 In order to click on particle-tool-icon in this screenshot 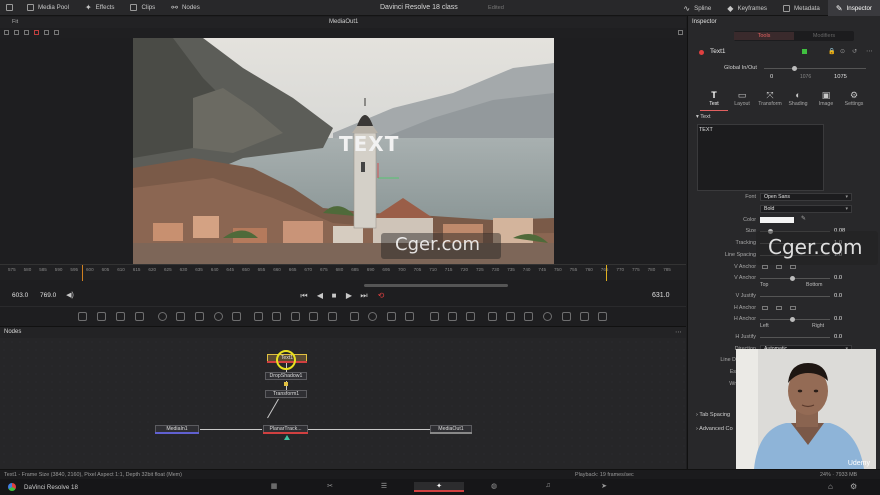, I will do `click(162, 316)`.